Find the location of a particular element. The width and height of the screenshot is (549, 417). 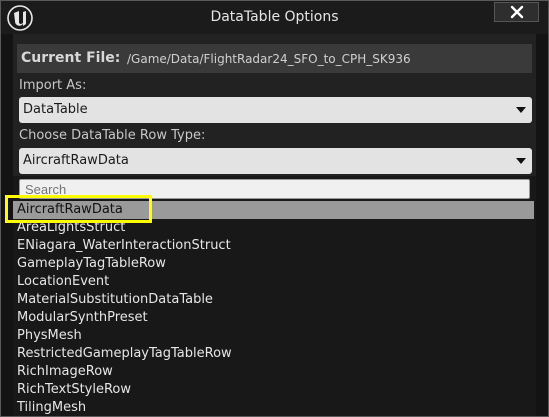

import-as-value: DataTable is located at coordinates (55, 109).